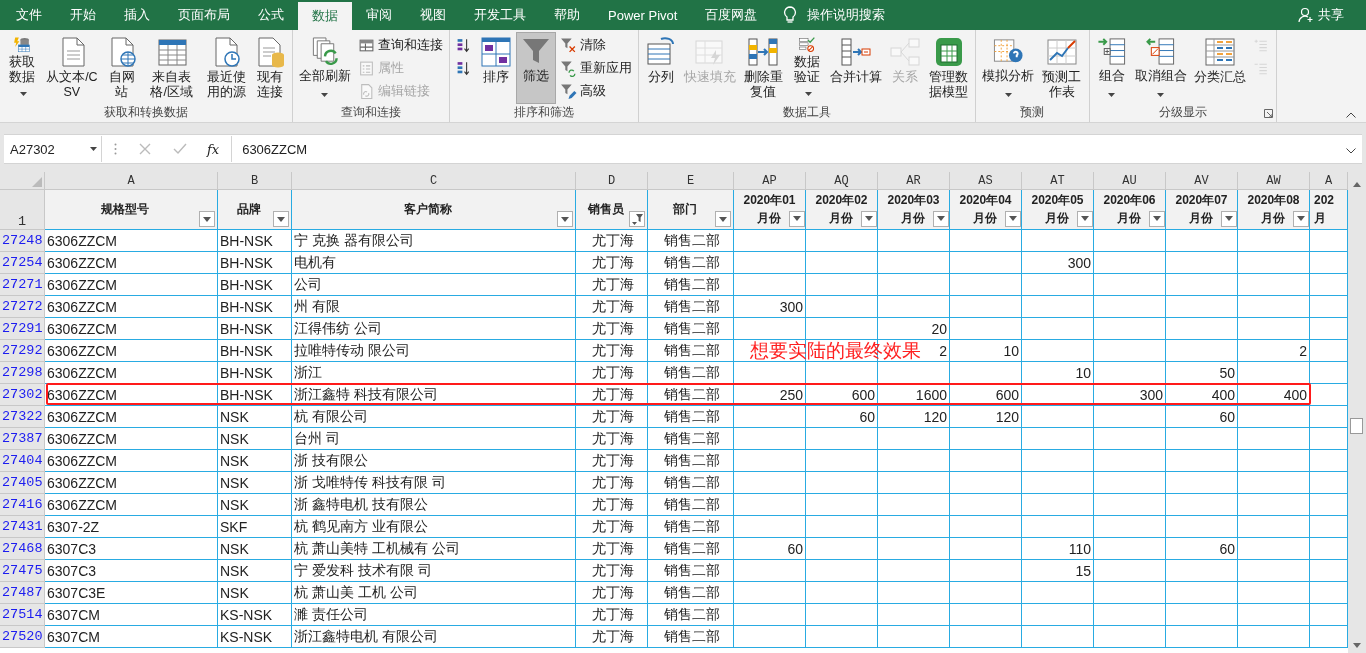  What do you see at coordinates (1202, 181) in the screenshot?
I see `column-letter: AV` at bounding box center [1202, 181].